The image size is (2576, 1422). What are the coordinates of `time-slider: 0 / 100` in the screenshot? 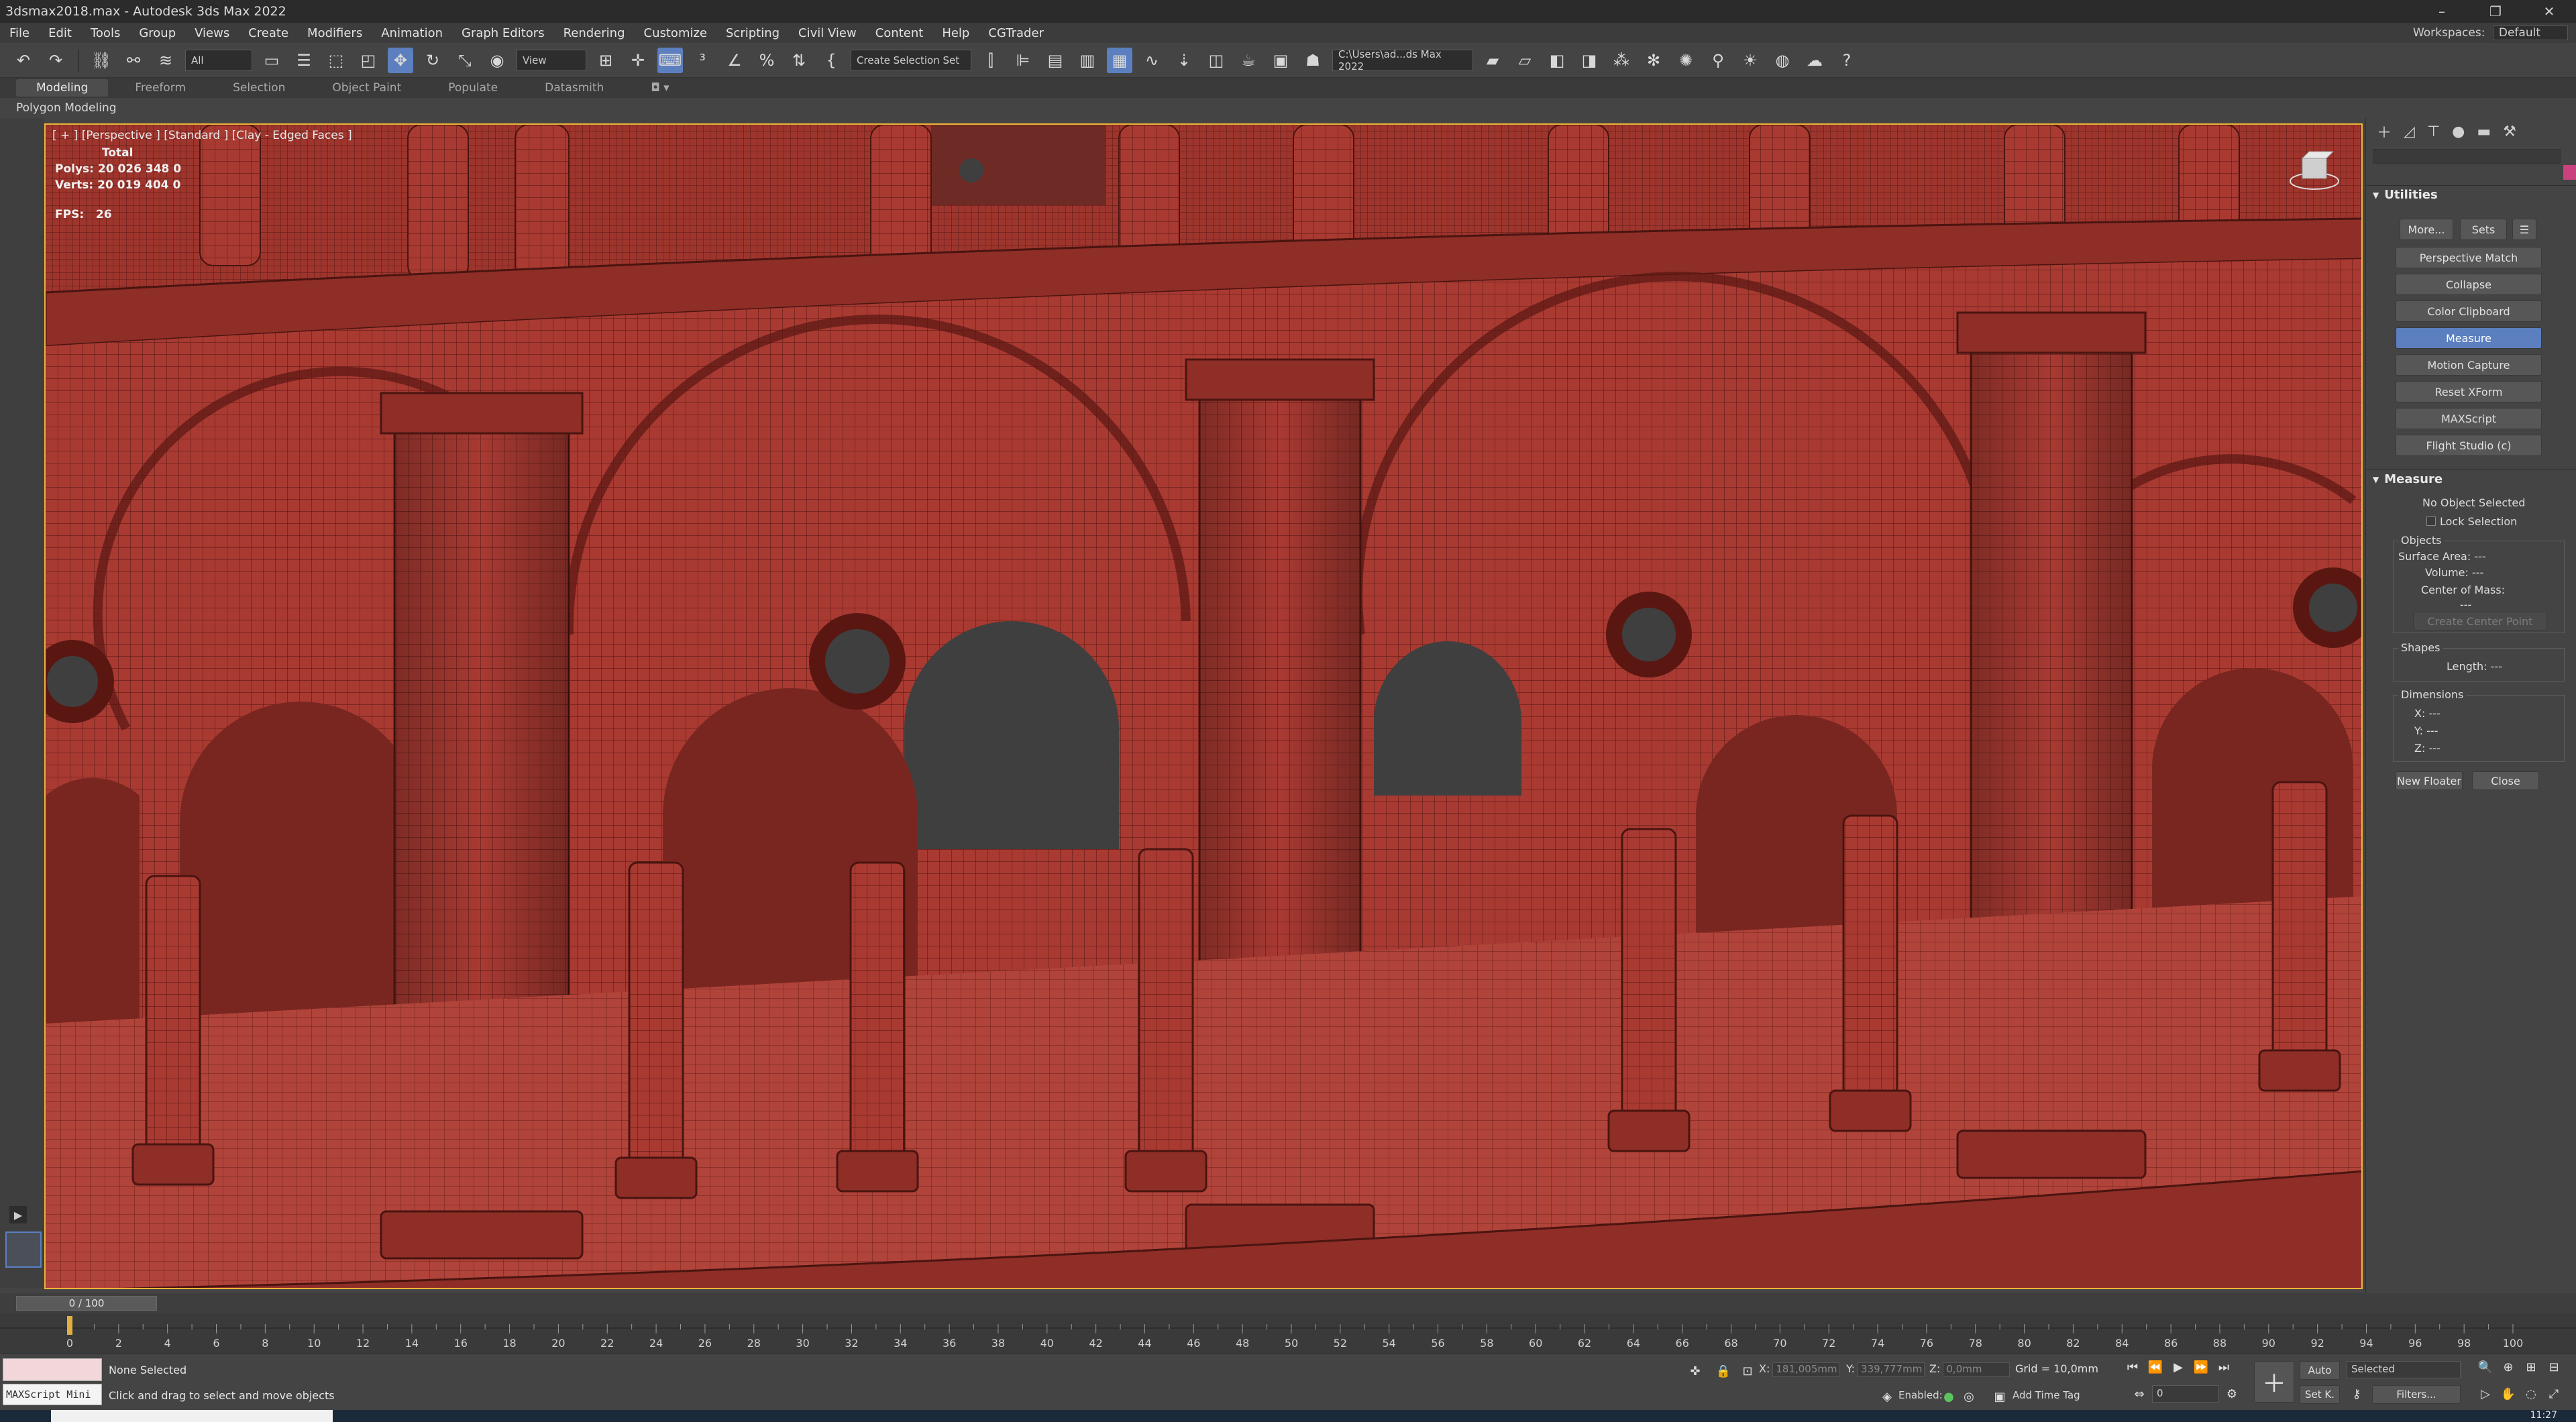 It's located at (1288, 1303).